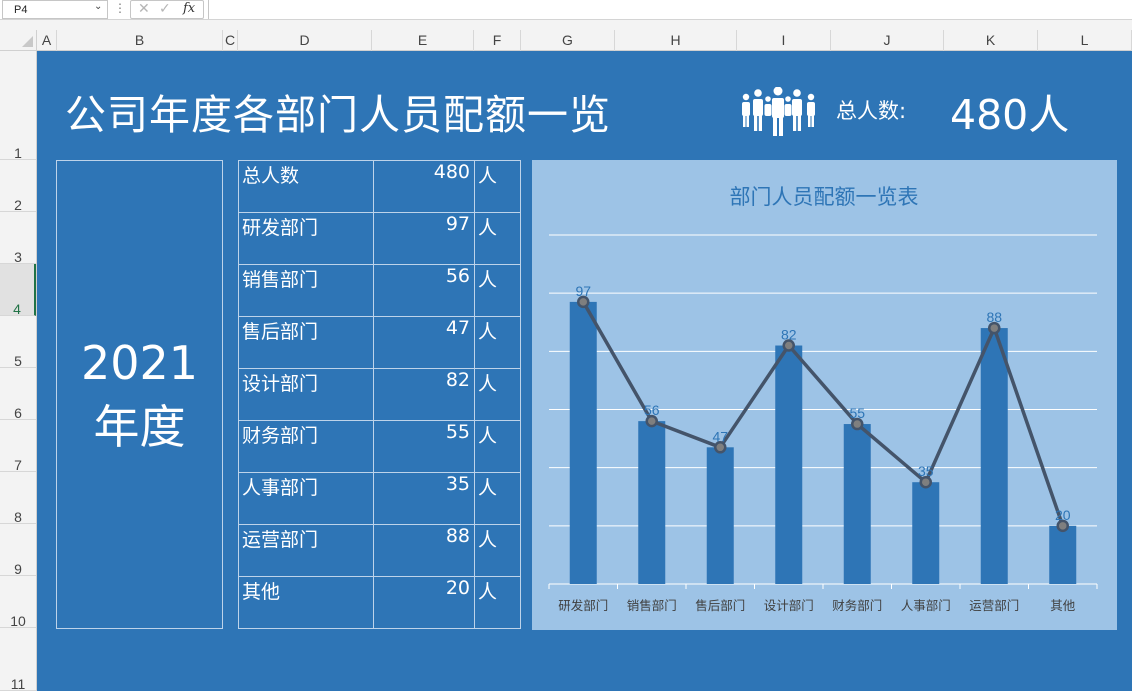 The height and width of the screenshot is (692, 1132). I want to click on year-number: 2021, so click(139, 363).